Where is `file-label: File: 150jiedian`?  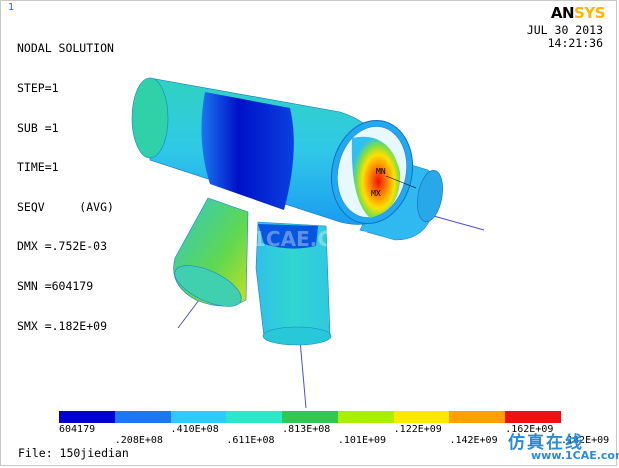 file-label: File: 150jiedian is located at coordinates (73, 453).